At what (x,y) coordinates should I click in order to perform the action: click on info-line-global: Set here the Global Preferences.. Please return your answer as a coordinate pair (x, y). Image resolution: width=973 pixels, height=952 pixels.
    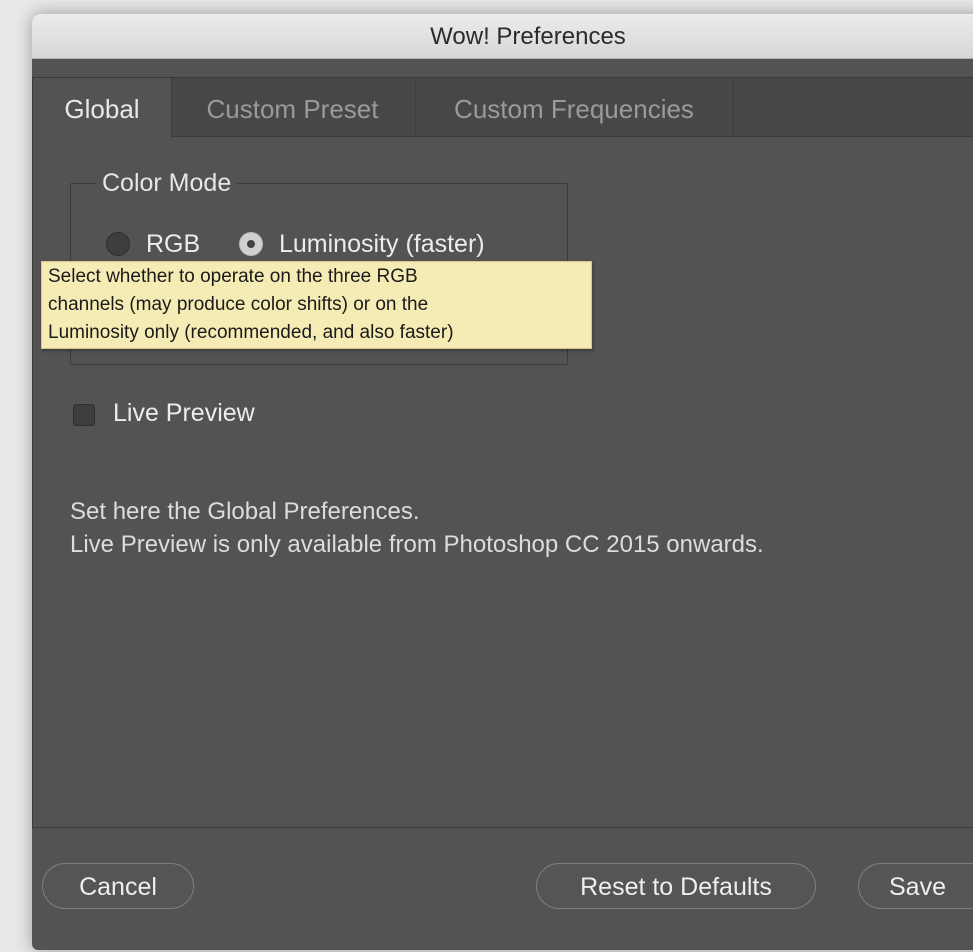
    Looking at the image, I should click on (245, 511).